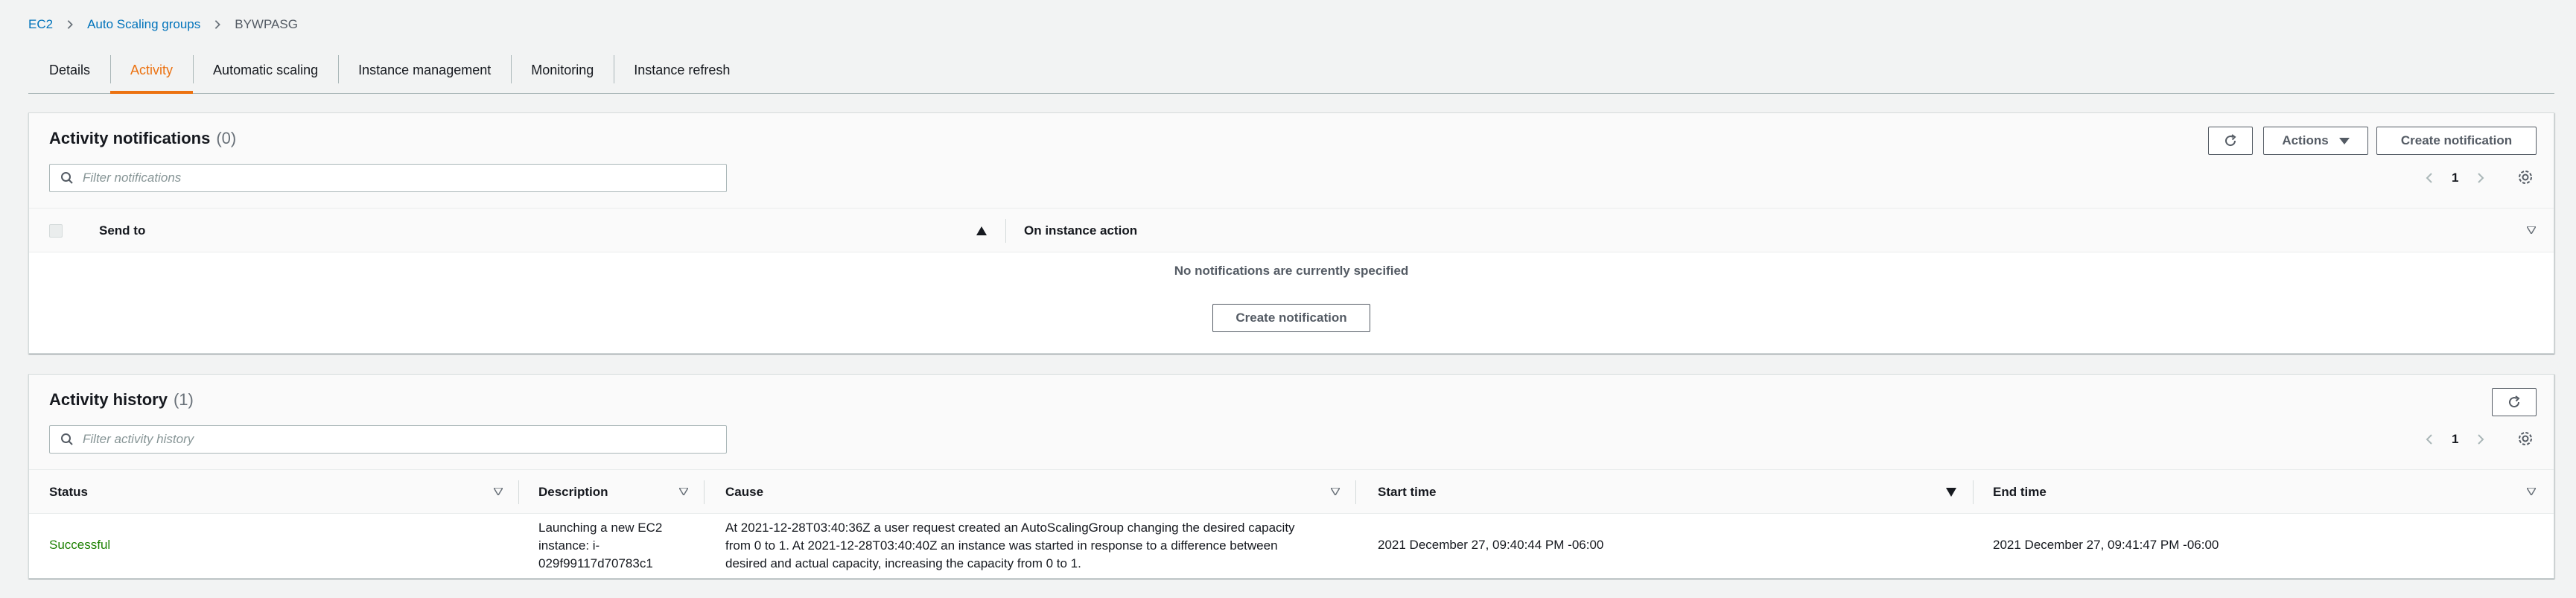 The image size is (2576, 598). Describe the element at coordinates (183, 399) in the screenshot. I see `panel-title-count: (1)` at that location.